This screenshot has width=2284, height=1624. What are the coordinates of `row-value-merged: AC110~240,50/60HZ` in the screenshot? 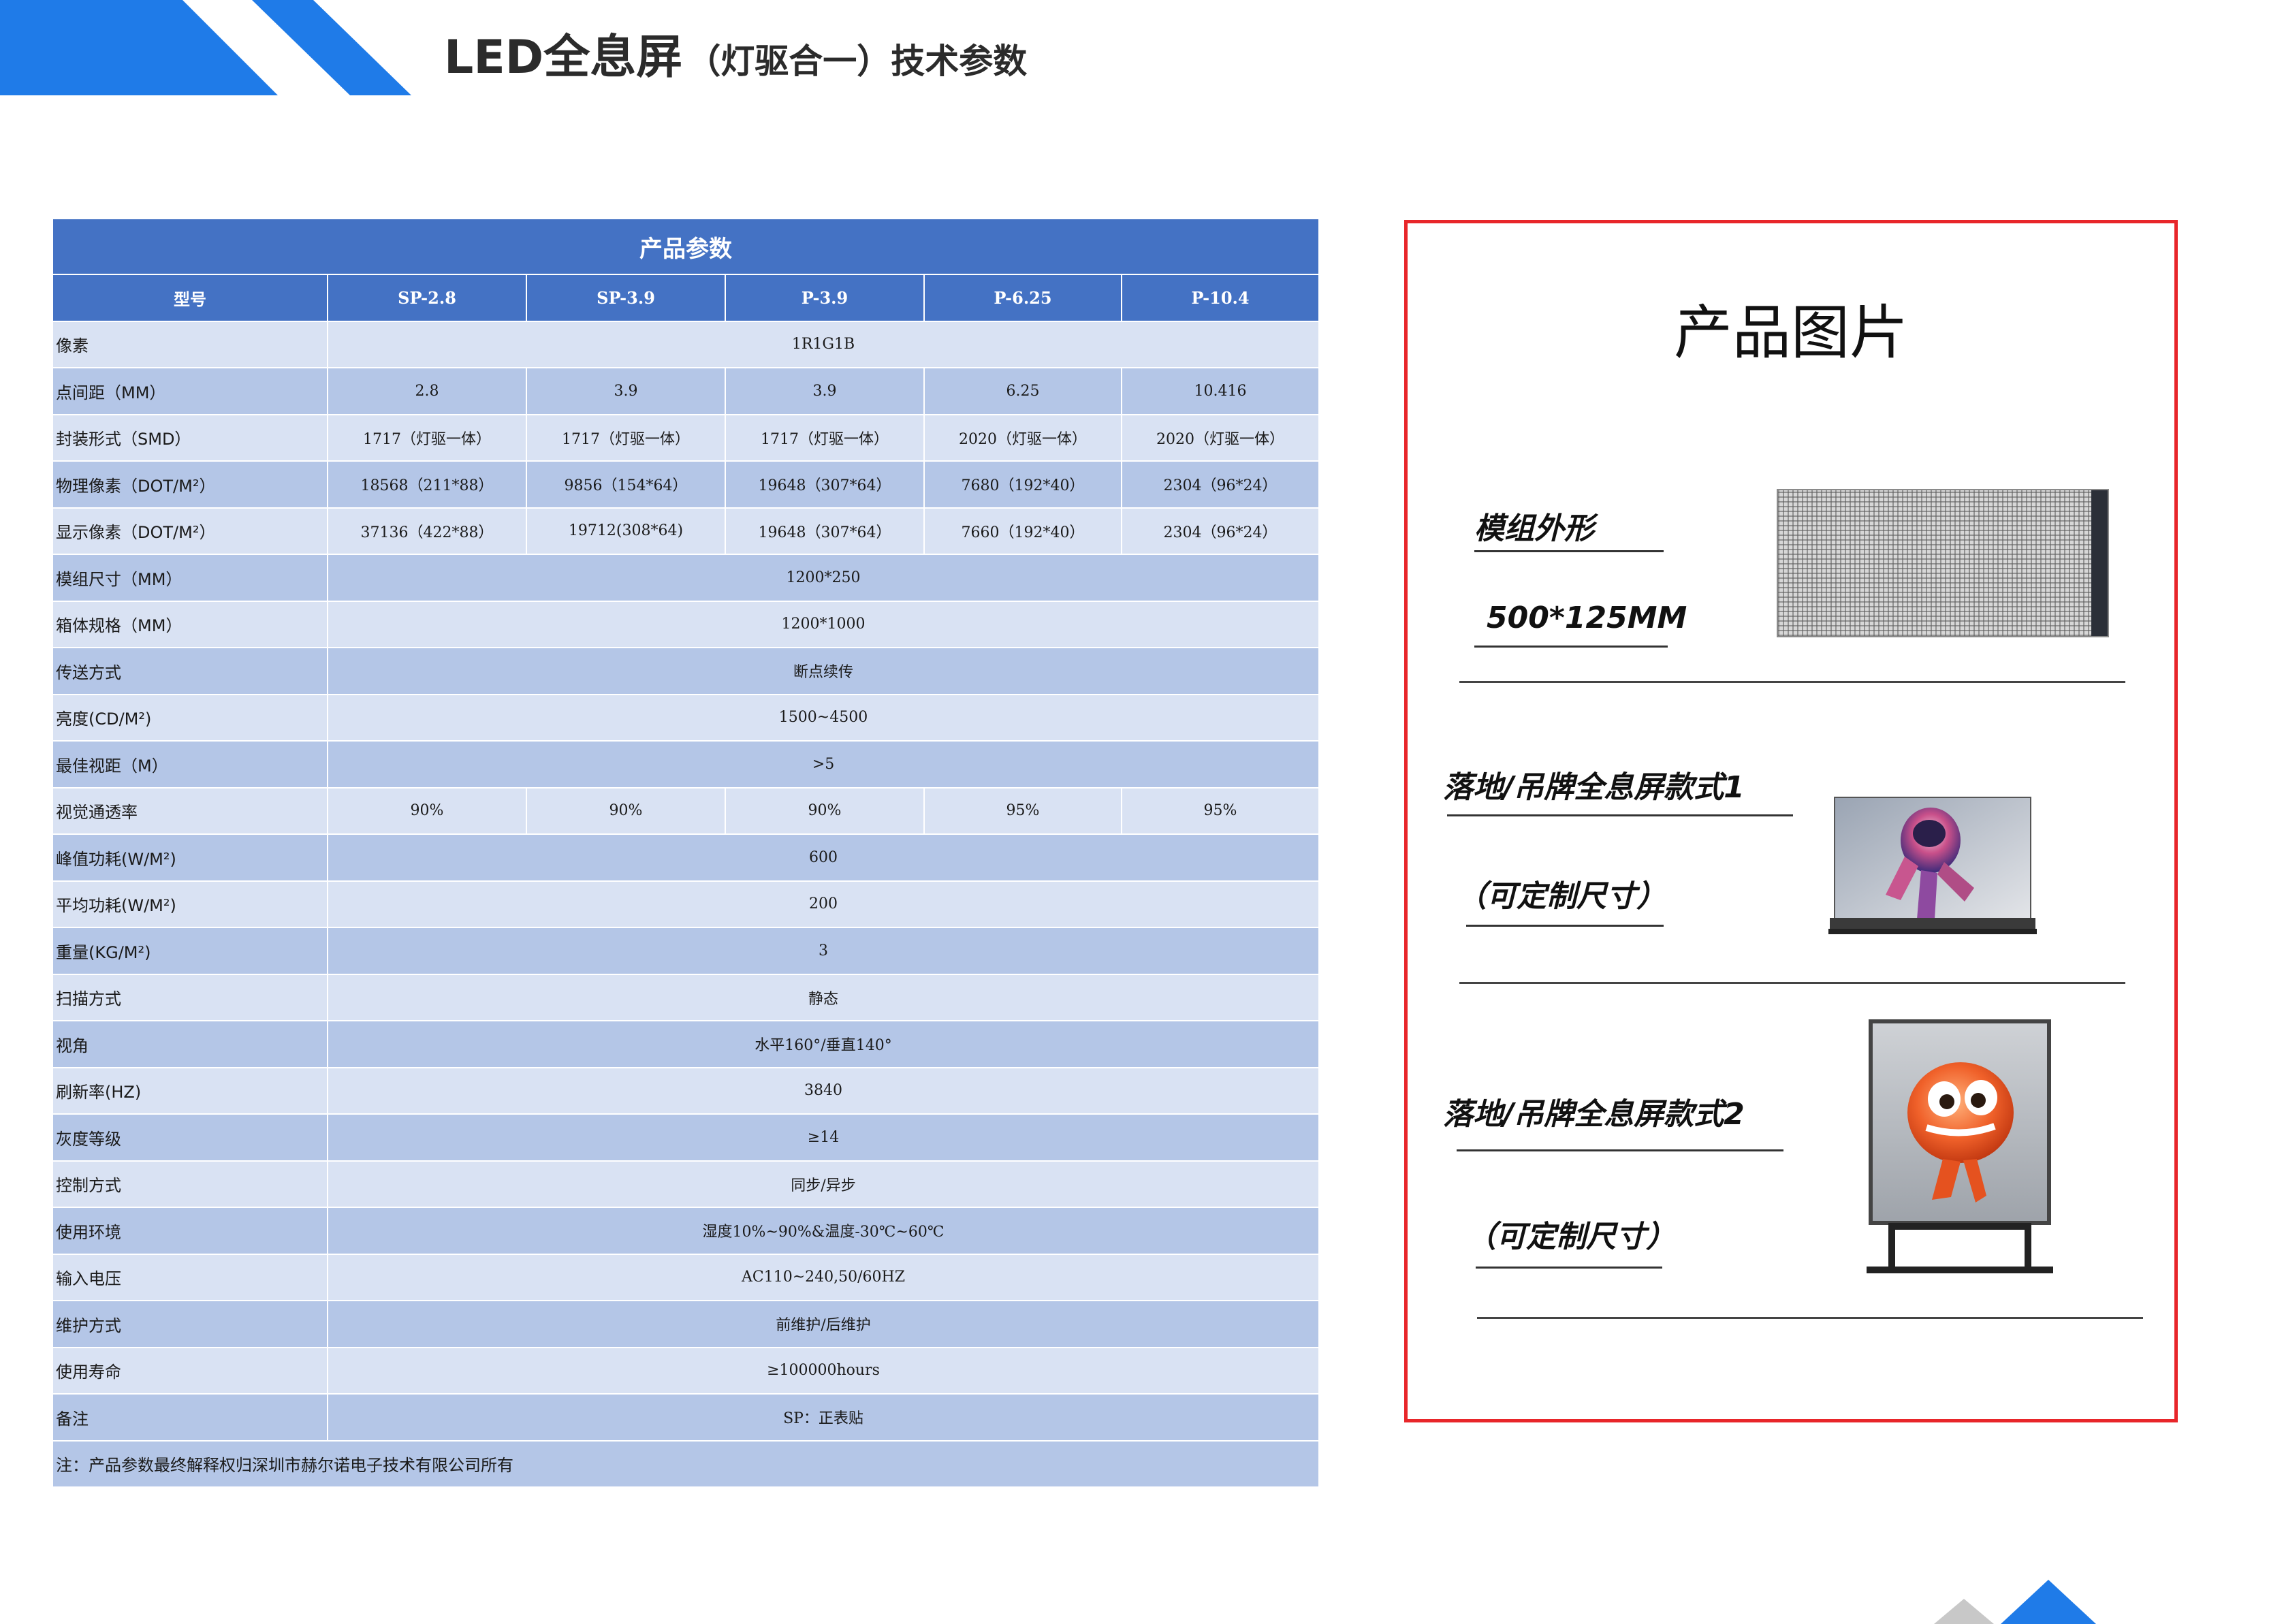 It's located at (823, 1277).